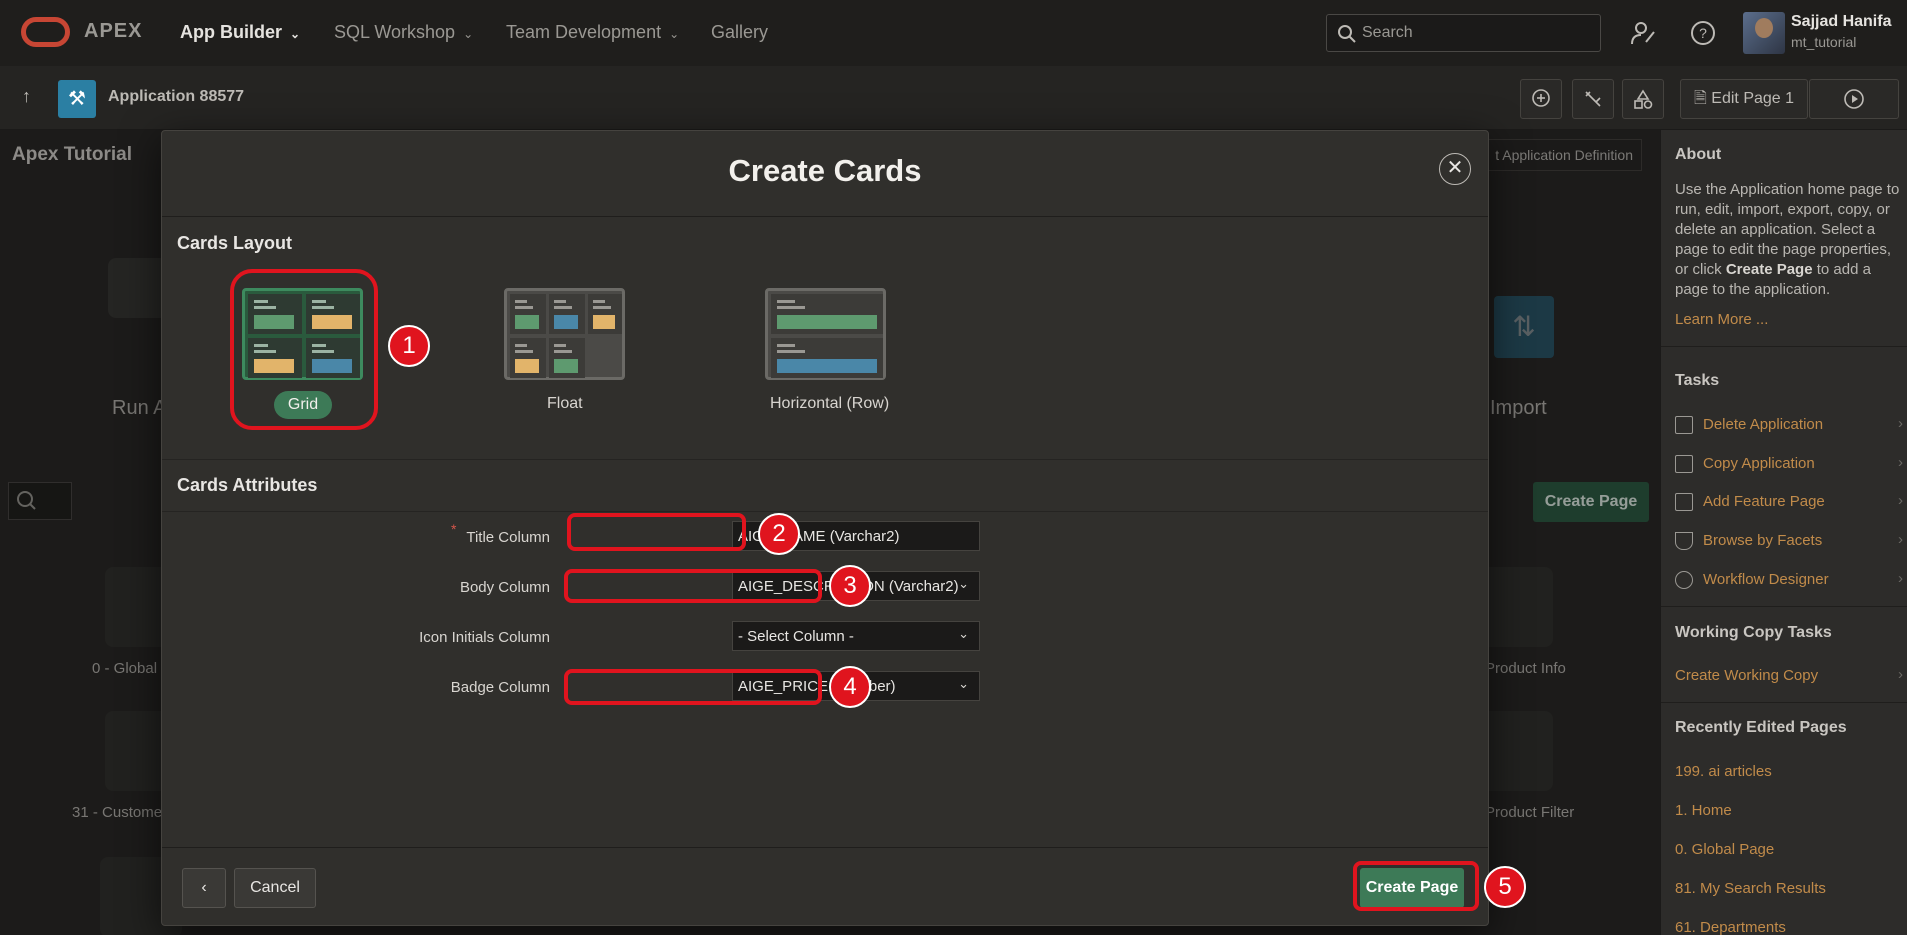  Describe the element at coordinates (1841, 22) in the screenshot. I see `user-name: Sajjad Hanifa` at that location.